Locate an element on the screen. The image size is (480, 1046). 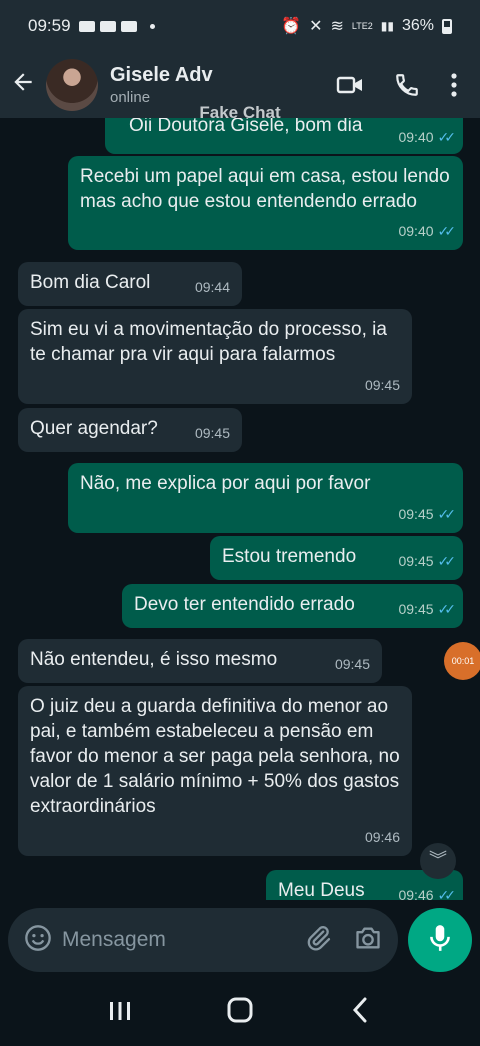
status-bar: 09:59 ⏰ ✕ ≋ LTE2 ▮▮ 36% is located at coordinates (240, 26).